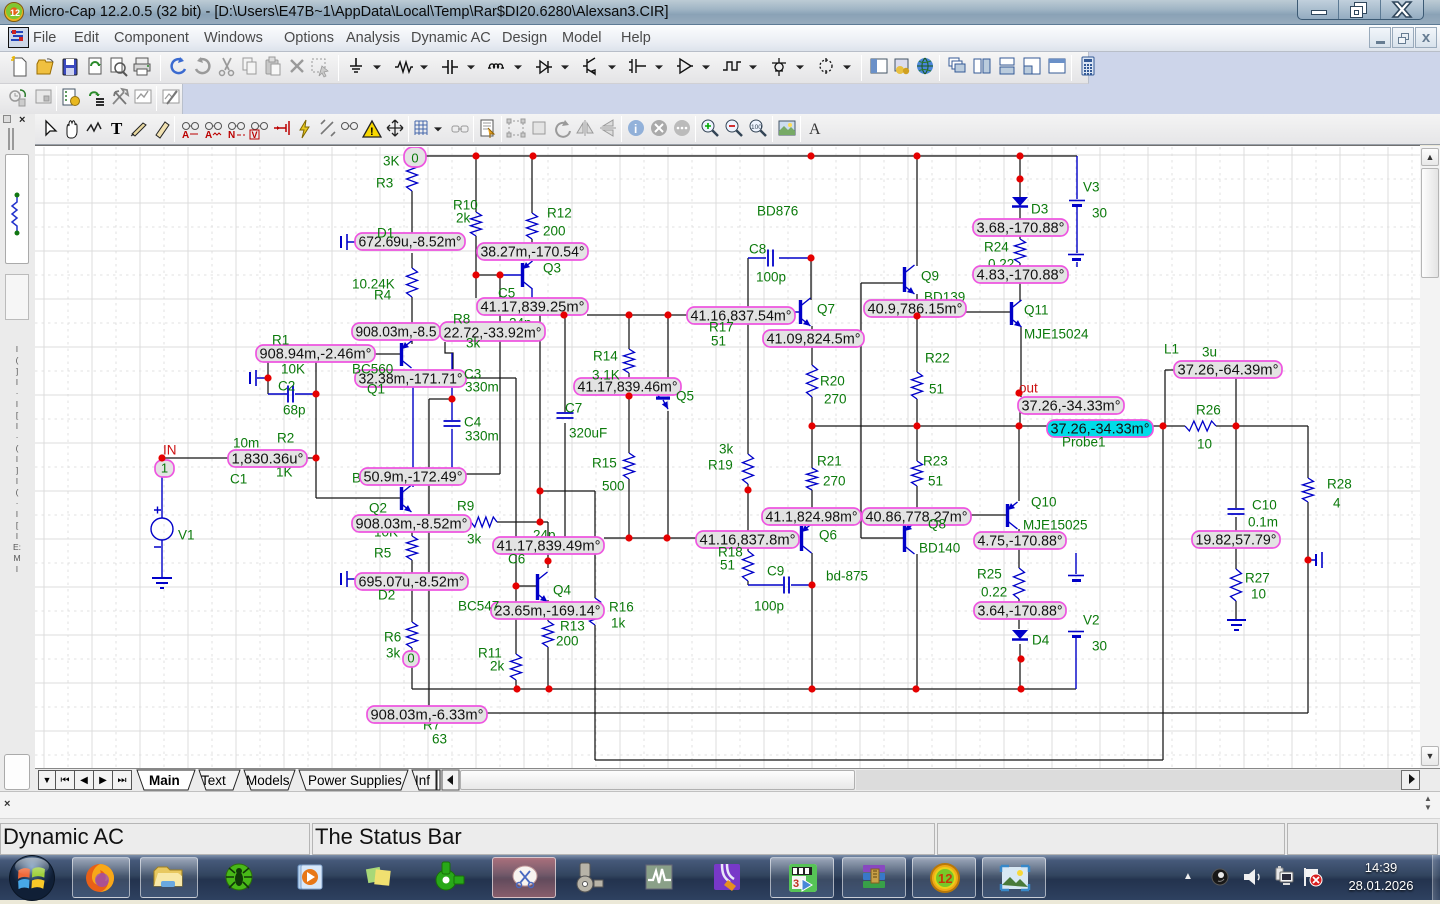  What do you see at coordinates (775, 571) in the screenshot?
I see `svg-text: C9` at bounding box center [775, 571].